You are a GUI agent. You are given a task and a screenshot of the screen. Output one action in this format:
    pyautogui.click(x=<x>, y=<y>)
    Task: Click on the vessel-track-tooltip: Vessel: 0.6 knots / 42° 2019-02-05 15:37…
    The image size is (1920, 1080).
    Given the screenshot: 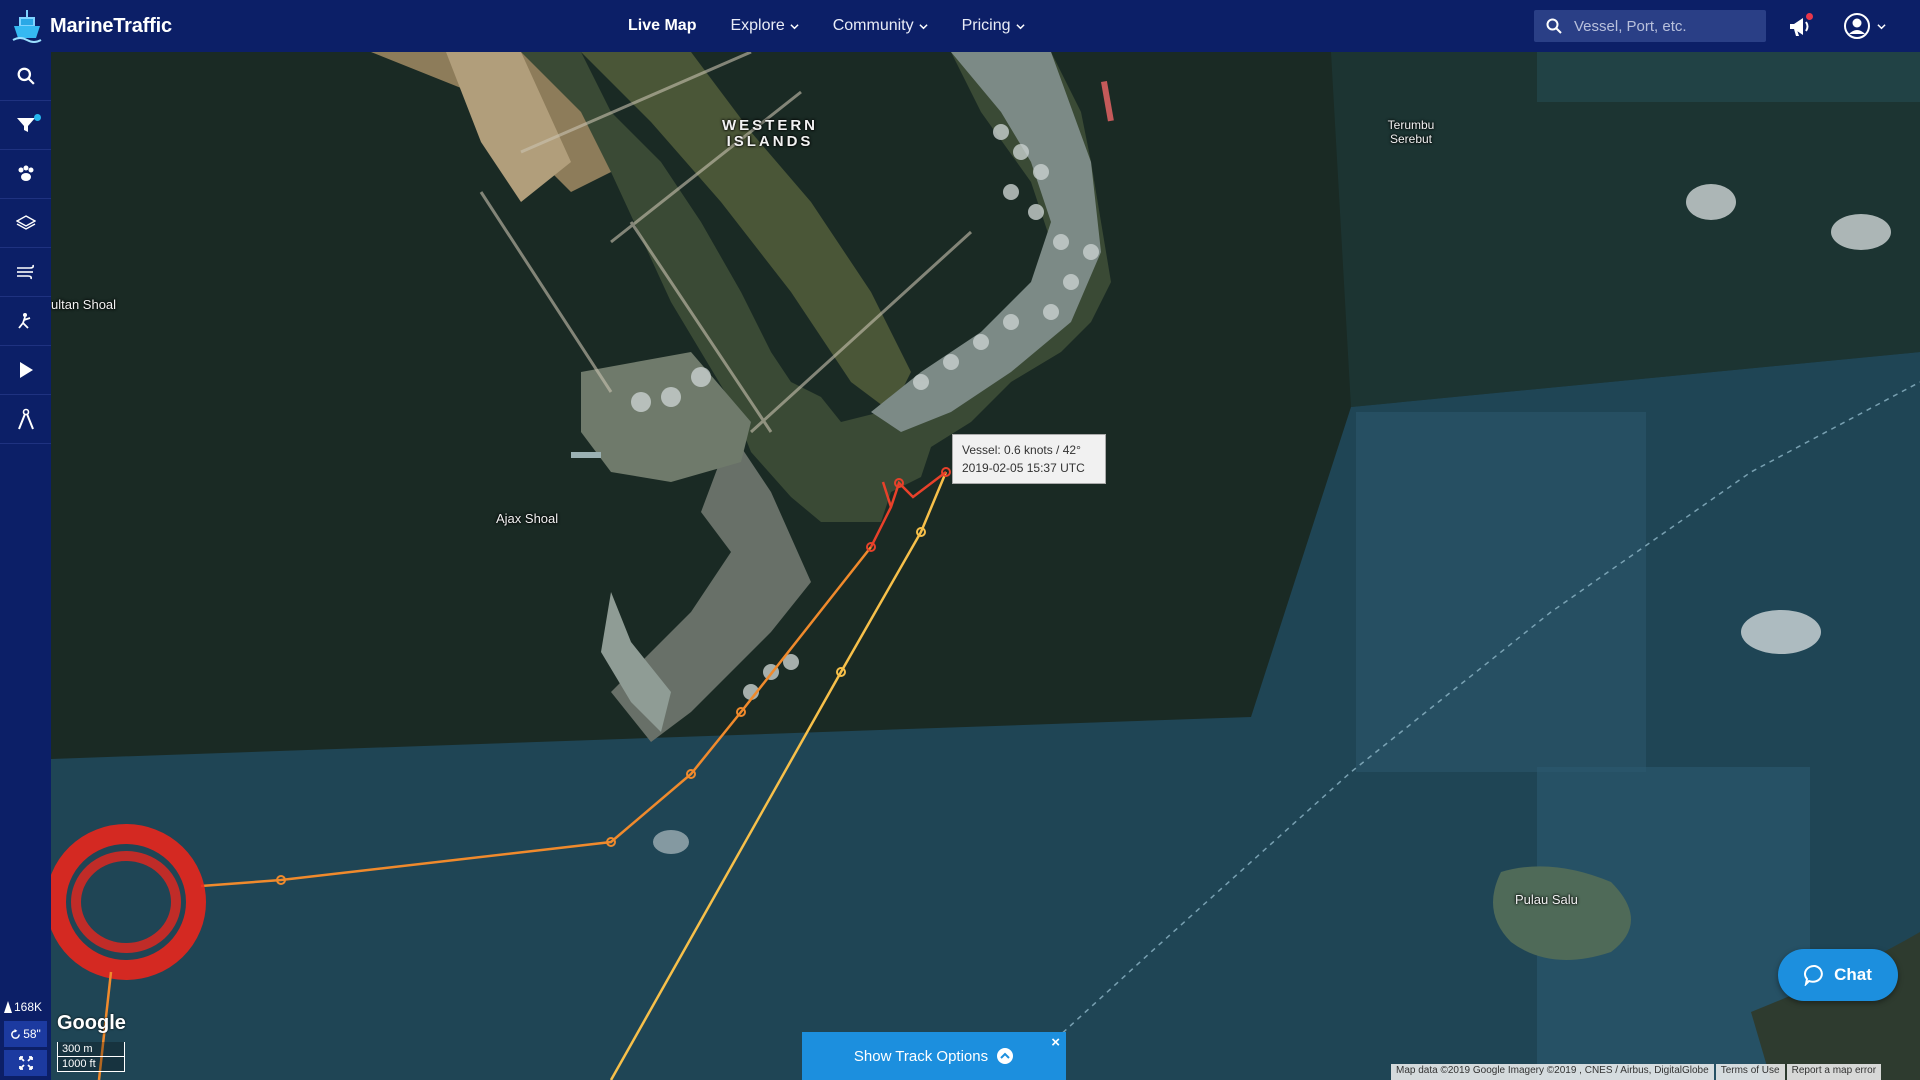 What is the action you would take?
    pyautogui.click(x=1029, y=459)
    